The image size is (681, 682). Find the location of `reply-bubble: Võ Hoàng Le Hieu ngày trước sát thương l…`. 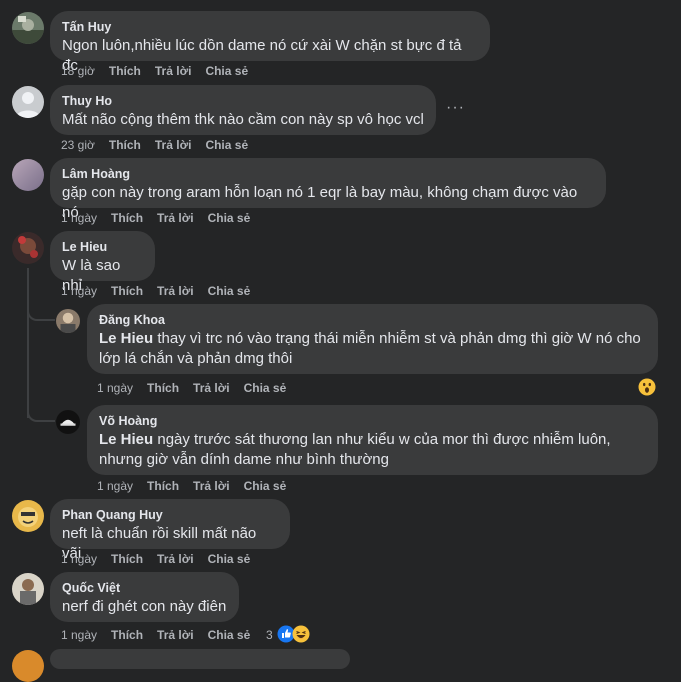

reply-bubble: Võ Hoàng Le Hieu ngày trước sát thương l… is located at coordinates (372, 440).